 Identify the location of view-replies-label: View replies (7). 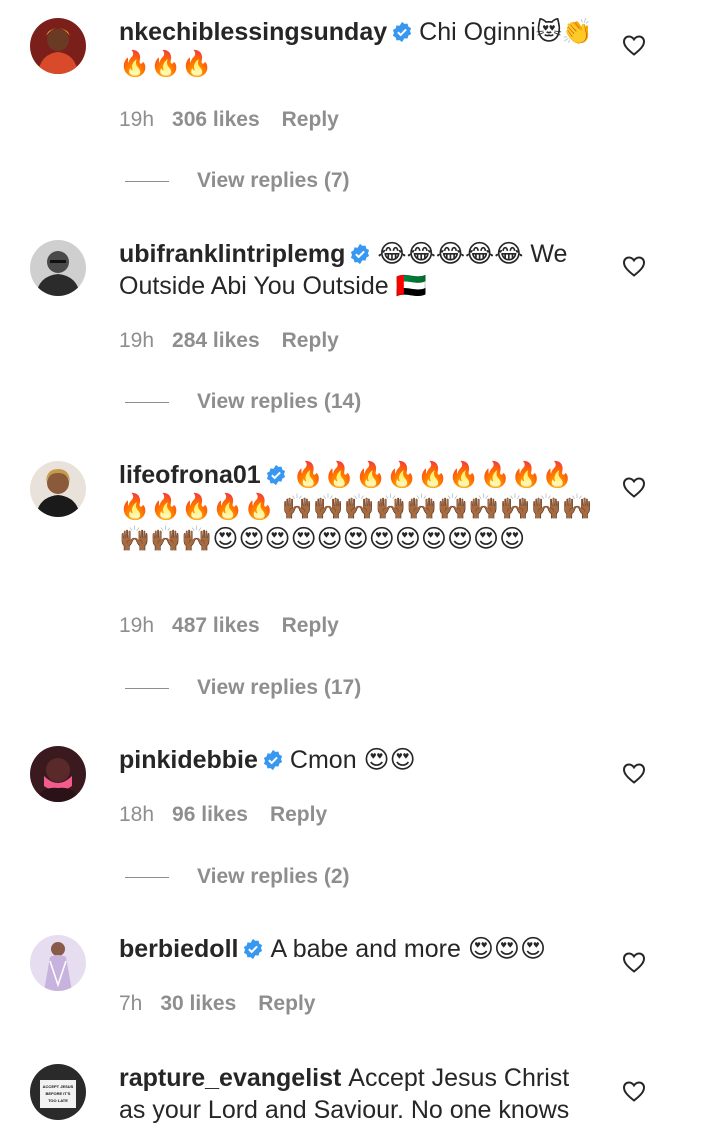
(273, 180).